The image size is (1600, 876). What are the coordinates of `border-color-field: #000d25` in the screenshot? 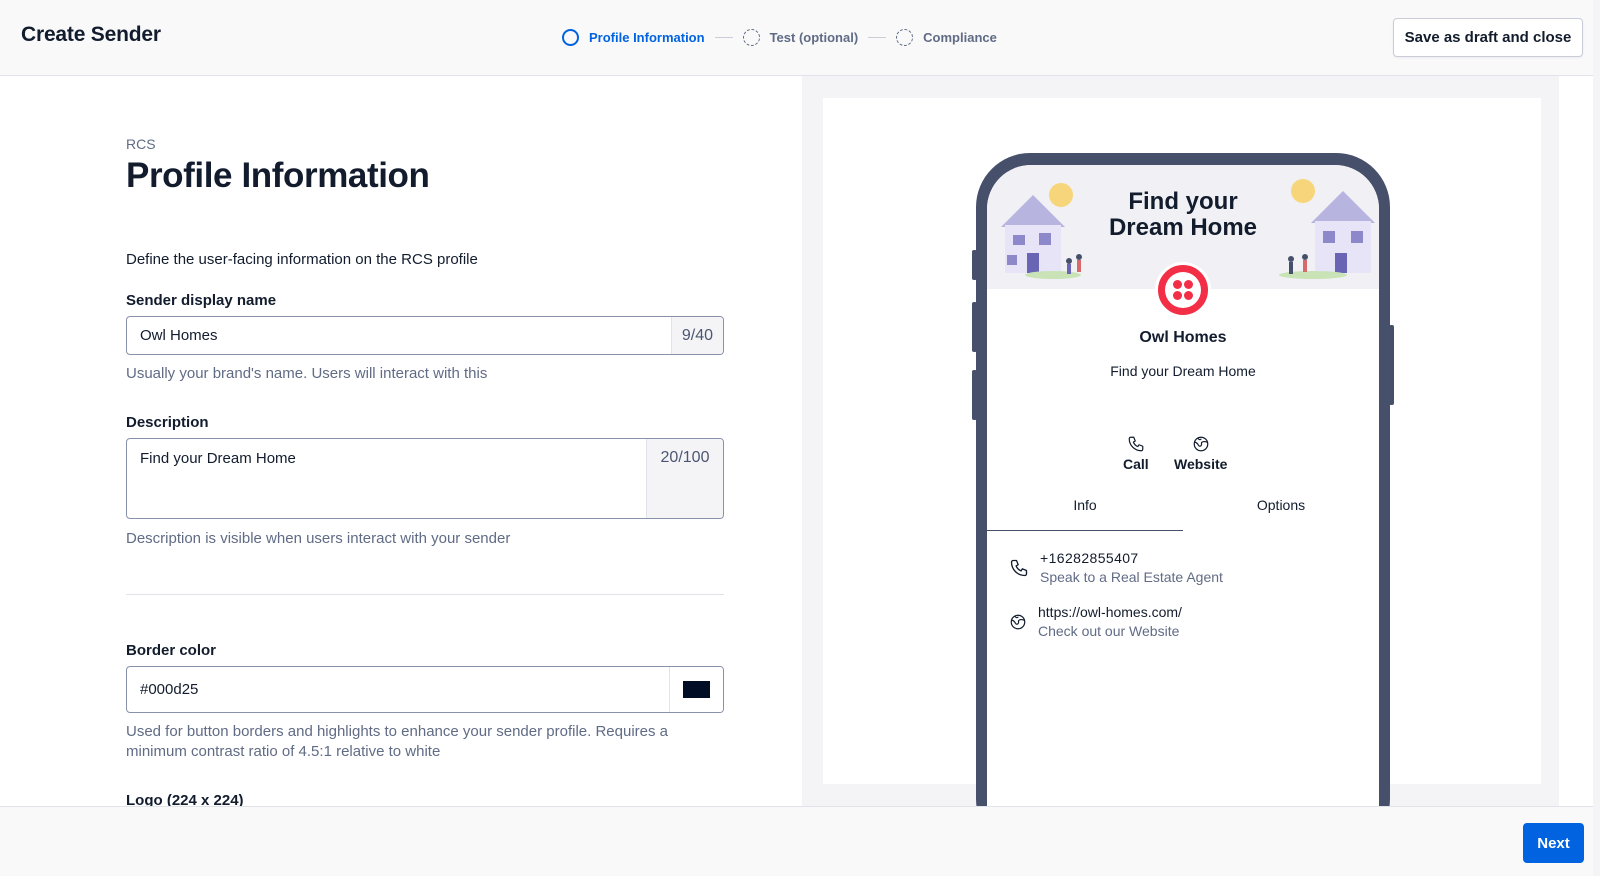 It's located at (425, 689).